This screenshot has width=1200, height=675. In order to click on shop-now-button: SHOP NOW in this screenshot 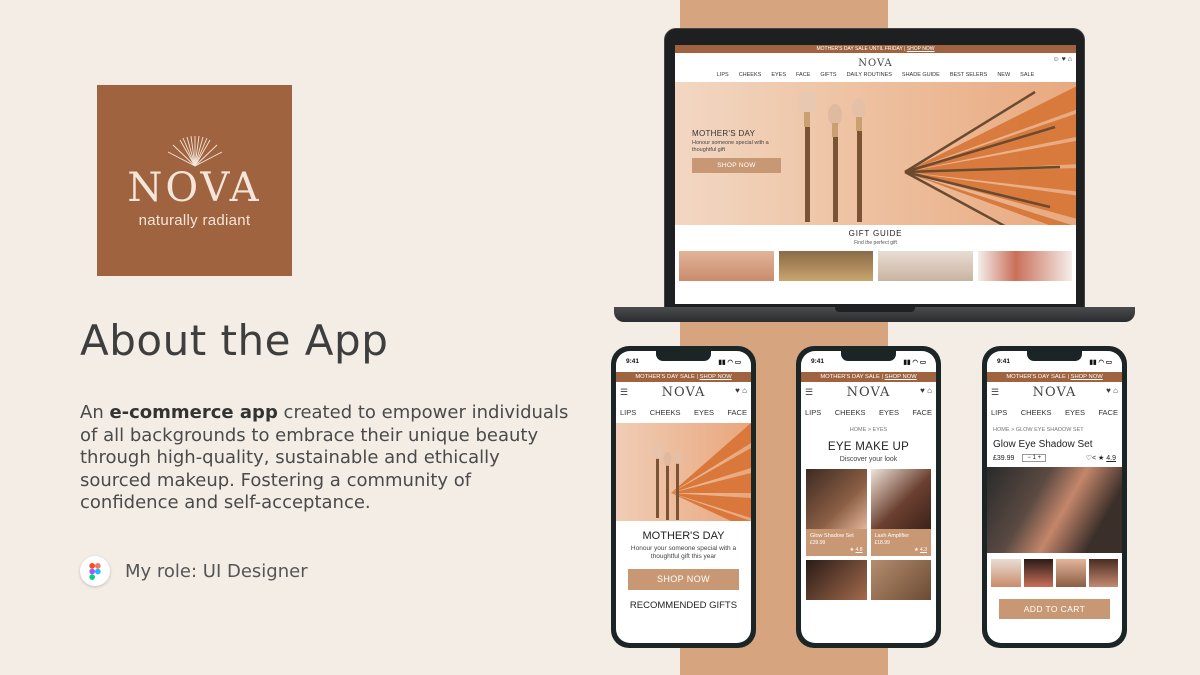, I will do `click(683, 579)`.